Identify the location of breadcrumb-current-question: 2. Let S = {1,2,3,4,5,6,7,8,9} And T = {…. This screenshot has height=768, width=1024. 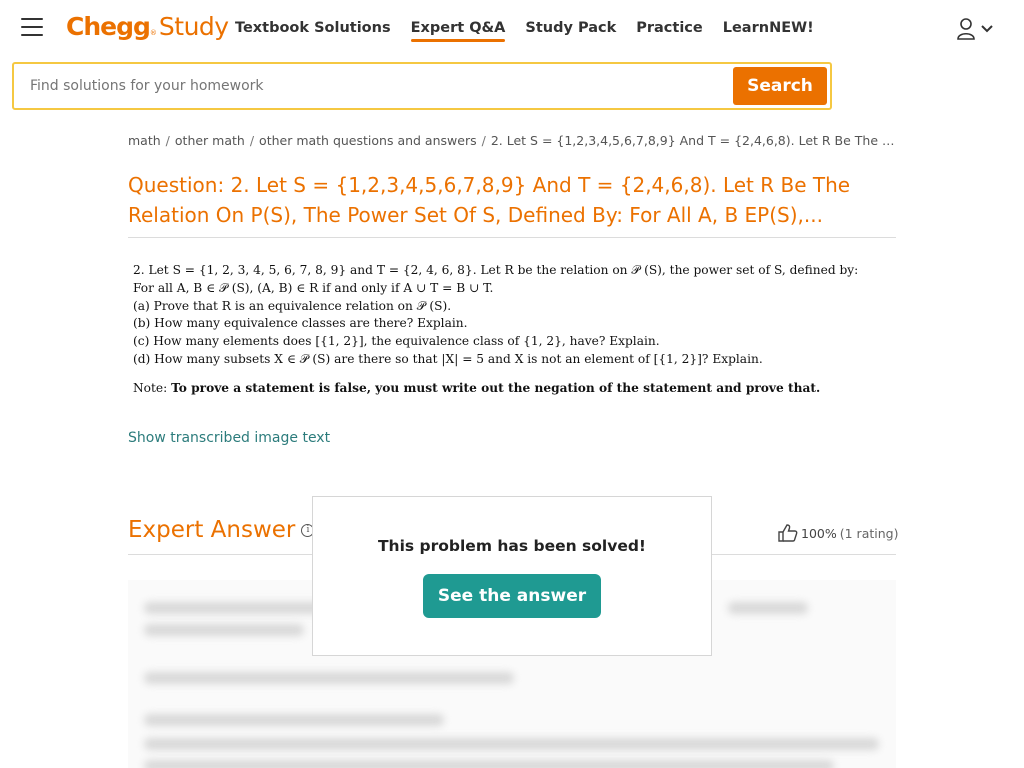
(694, 140).